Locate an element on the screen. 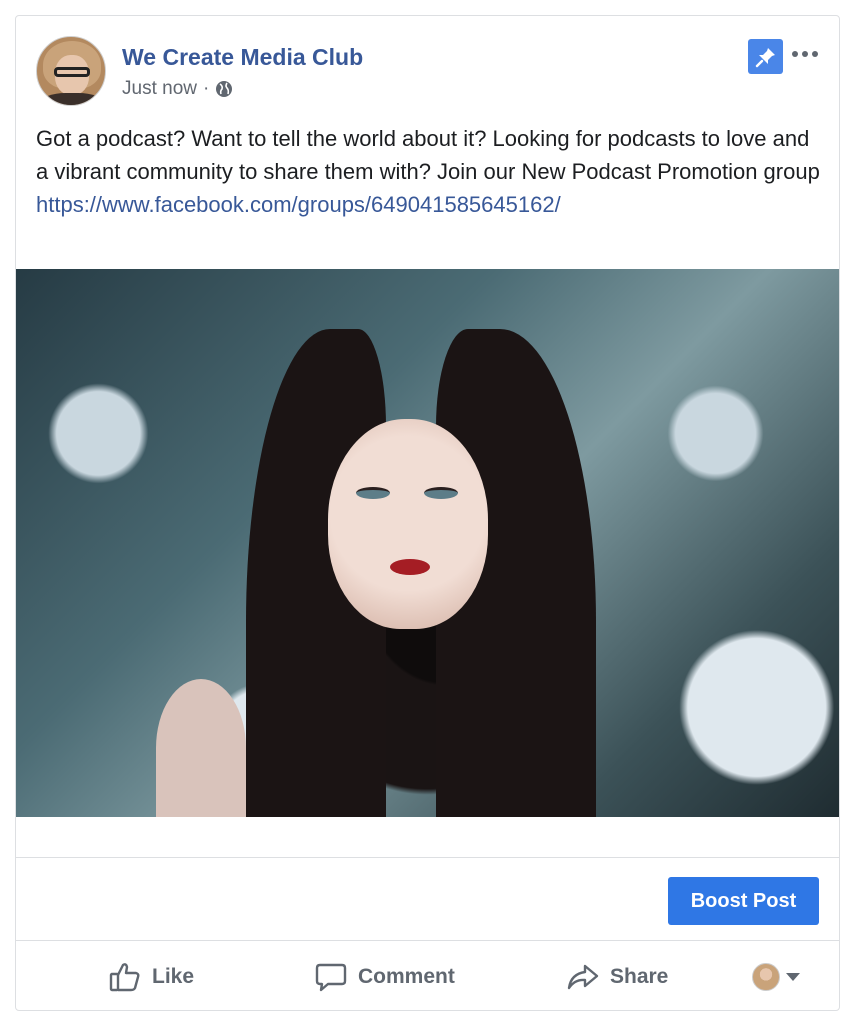  pin-post-button is located at coordinates (765, 56).